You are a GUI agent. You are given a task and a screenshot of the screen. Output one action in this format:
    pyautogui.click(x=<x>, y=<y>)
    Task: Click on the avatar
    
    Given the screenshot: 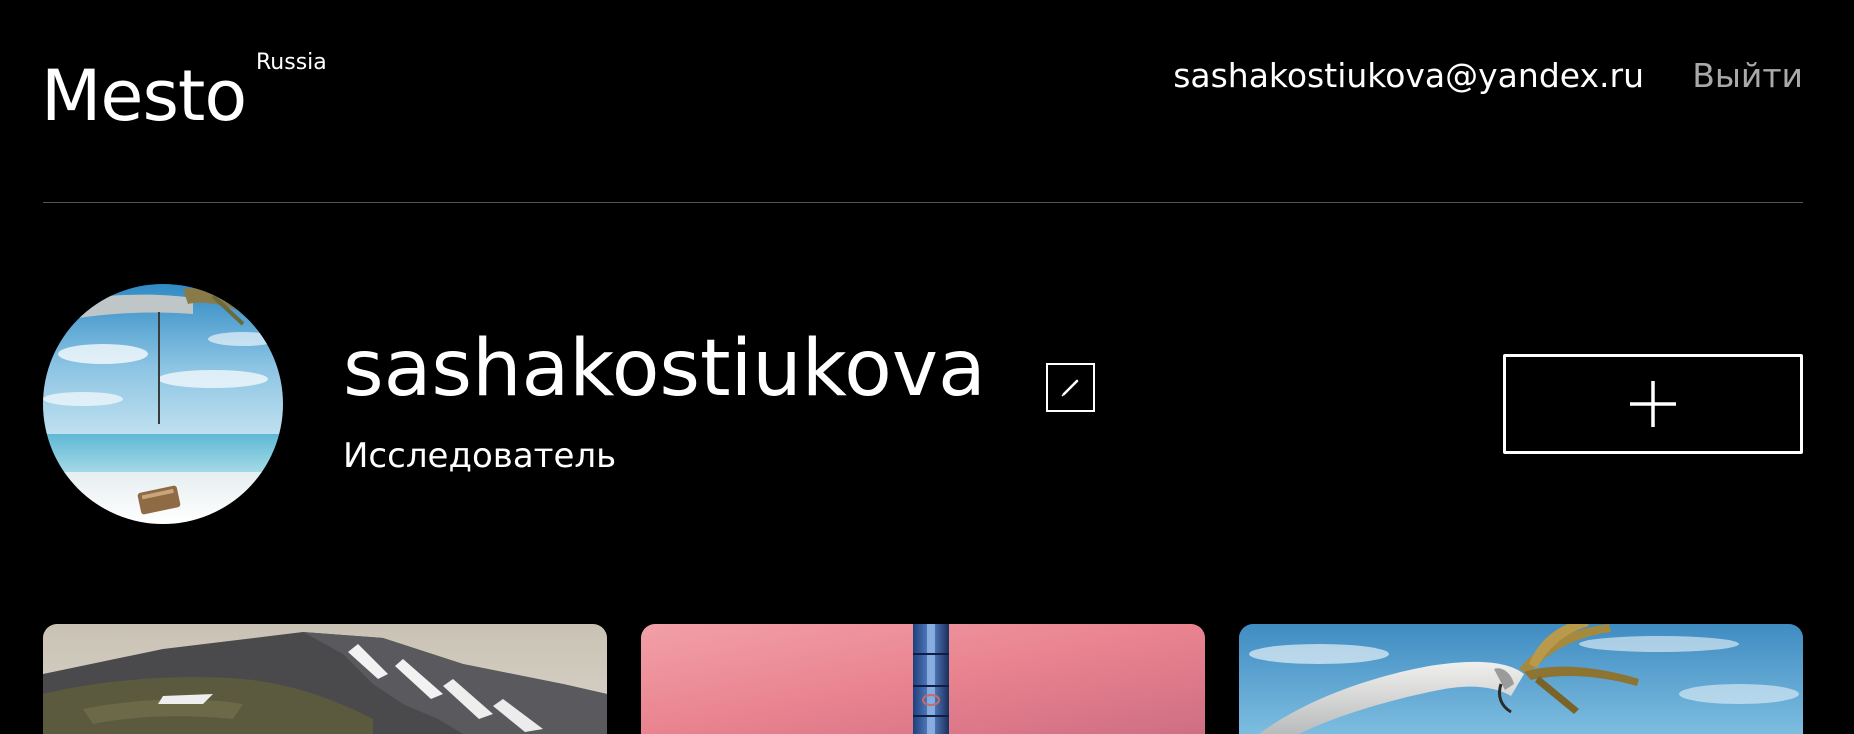 What is the action you would take?
    pyautogui.click(x=163, y=404)
    